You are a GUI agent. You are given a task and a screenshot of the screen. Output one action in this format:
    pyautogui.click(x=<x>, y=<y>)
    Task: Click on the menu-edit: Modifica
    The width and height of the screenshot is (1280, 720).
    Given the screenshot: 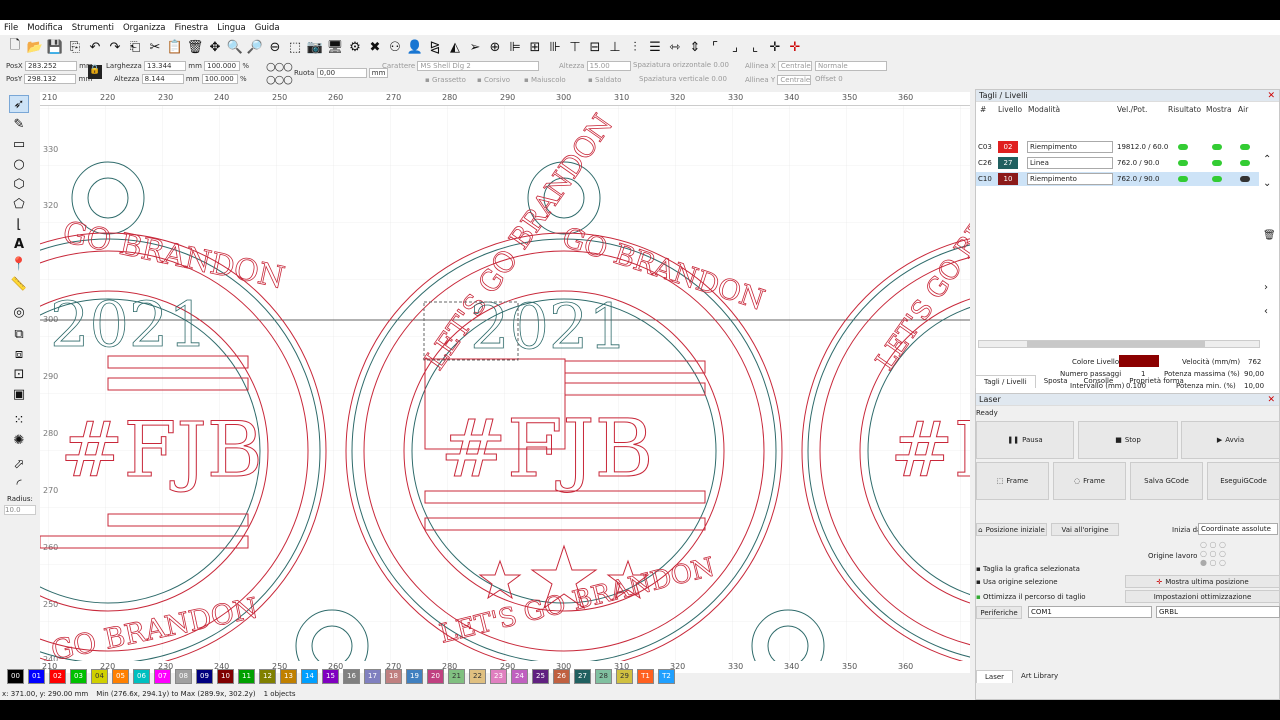 What is the action you would take?
    pyautogui.click(x=45, y=28)
    